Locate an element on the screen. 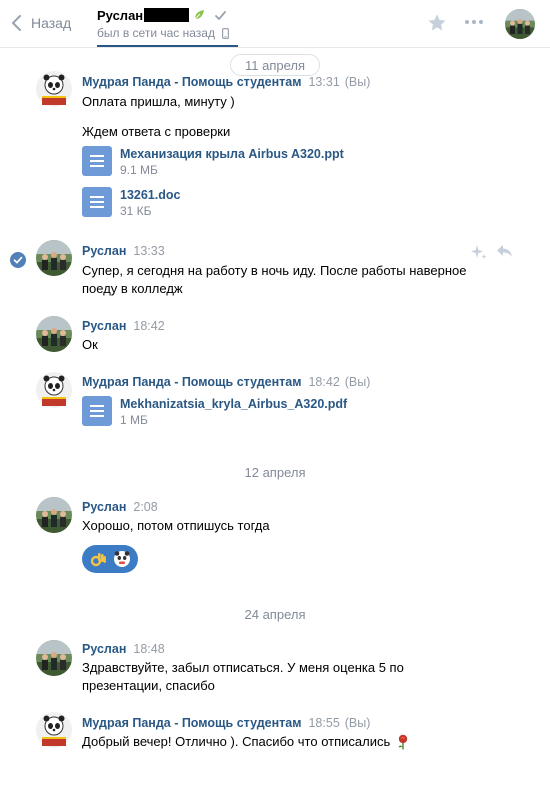 Image resolution: width=550 pixels, height=808 pixels. message-time: 13:31 is located at coordinates (323, 82).